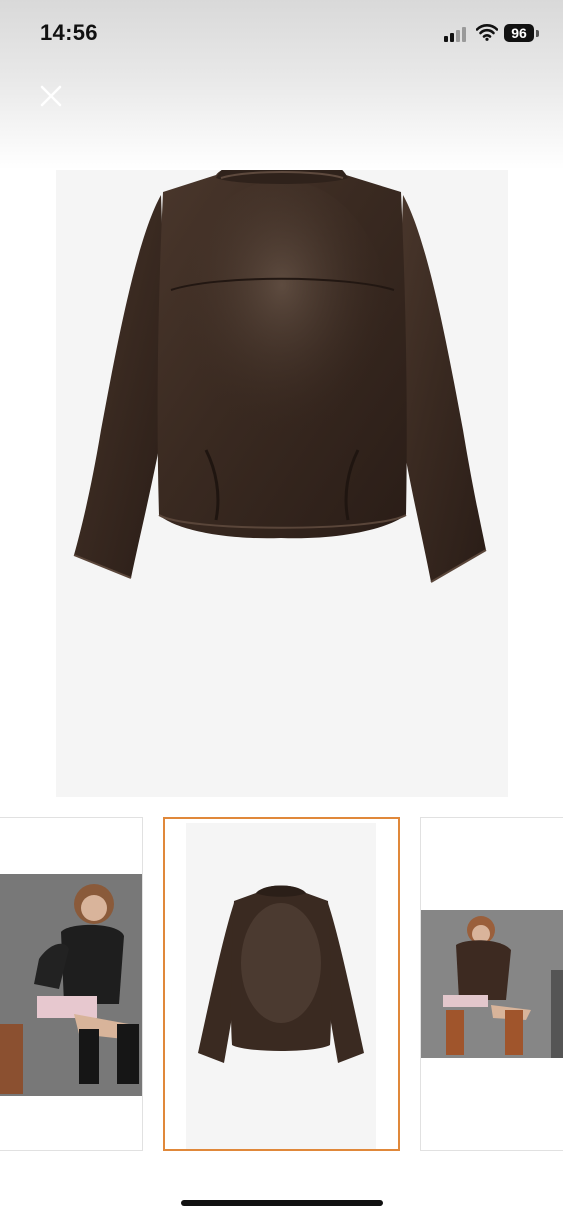  I want to click on close-button, so click(51, 97).